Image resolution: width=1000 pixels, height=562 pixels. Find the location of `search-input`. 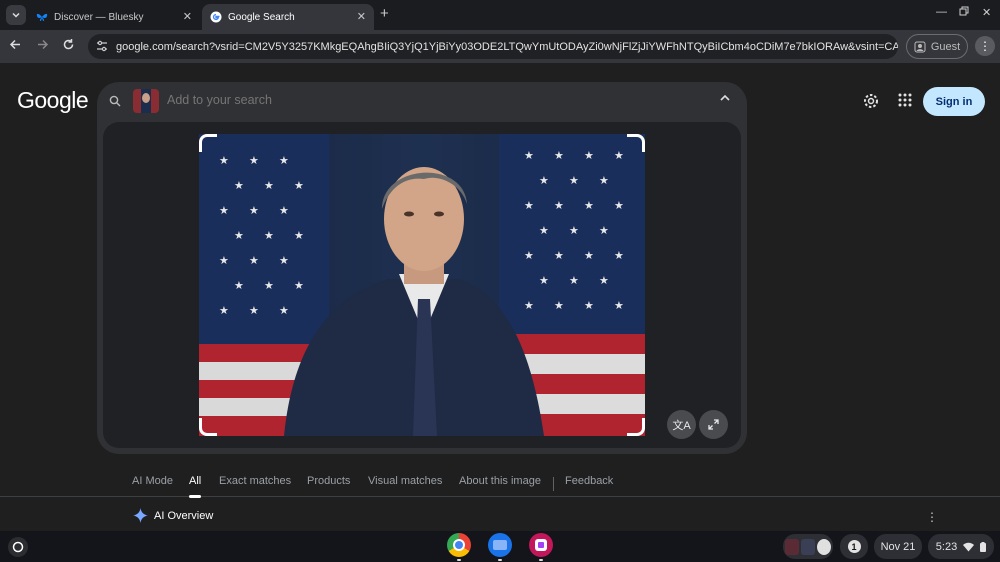

search-input is located at coordinates (367, 100).